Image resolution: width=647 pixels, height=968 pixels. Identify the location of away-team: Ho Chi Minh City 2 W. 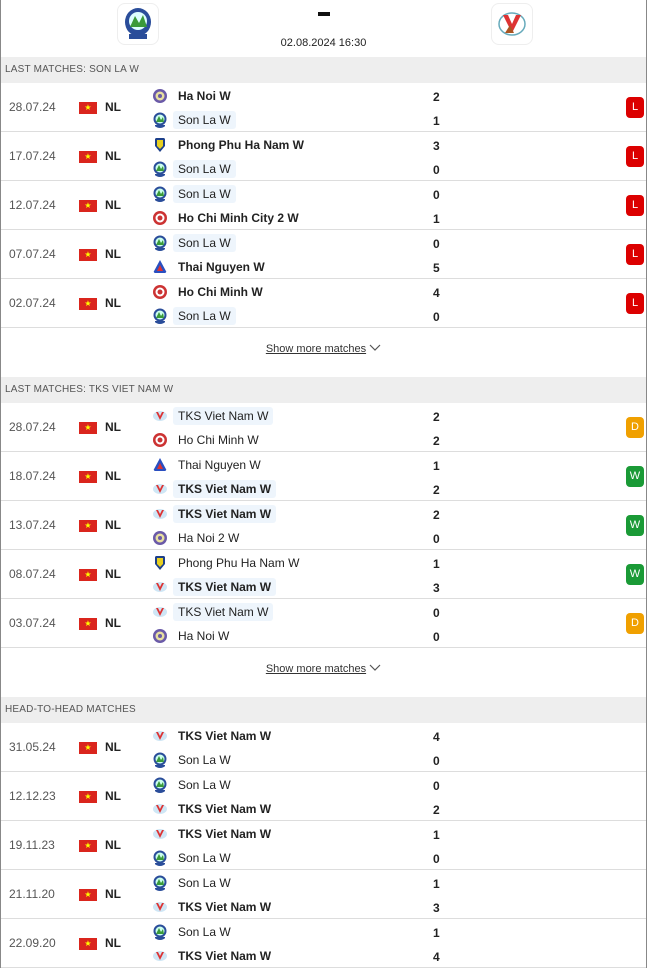
(228, 218).